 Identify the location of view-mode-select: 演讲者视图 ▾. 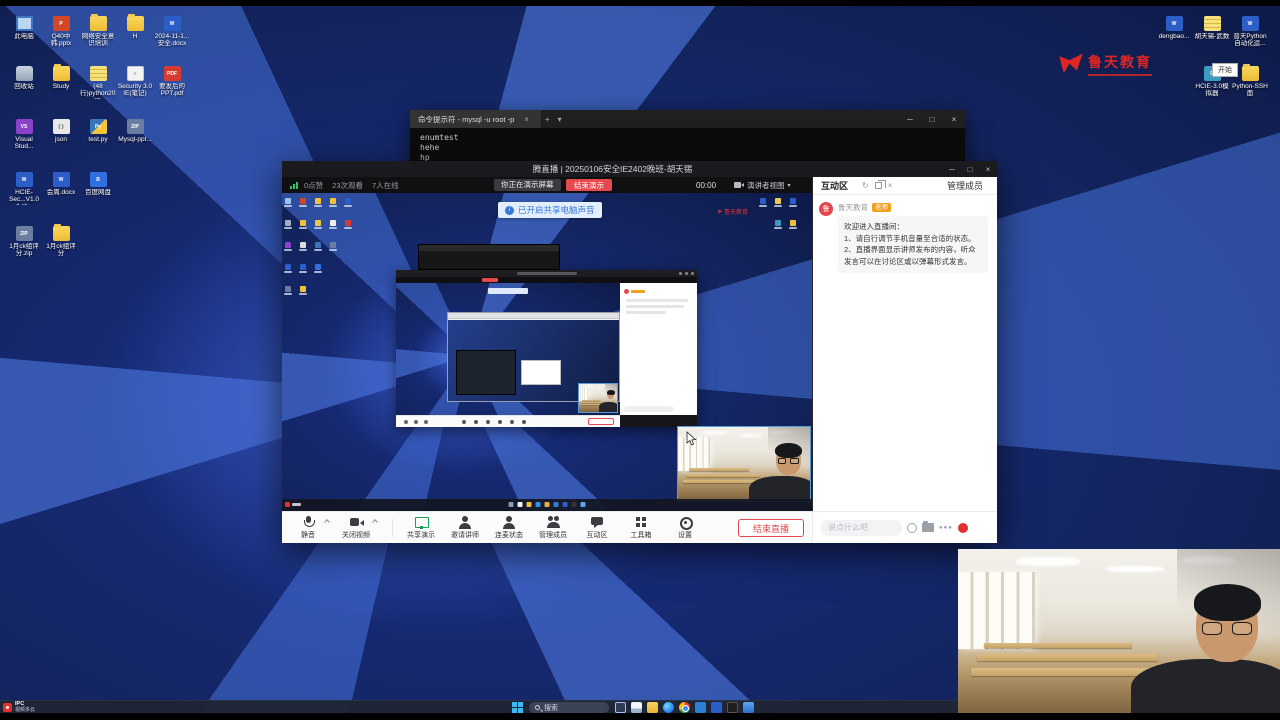
(762, 185).